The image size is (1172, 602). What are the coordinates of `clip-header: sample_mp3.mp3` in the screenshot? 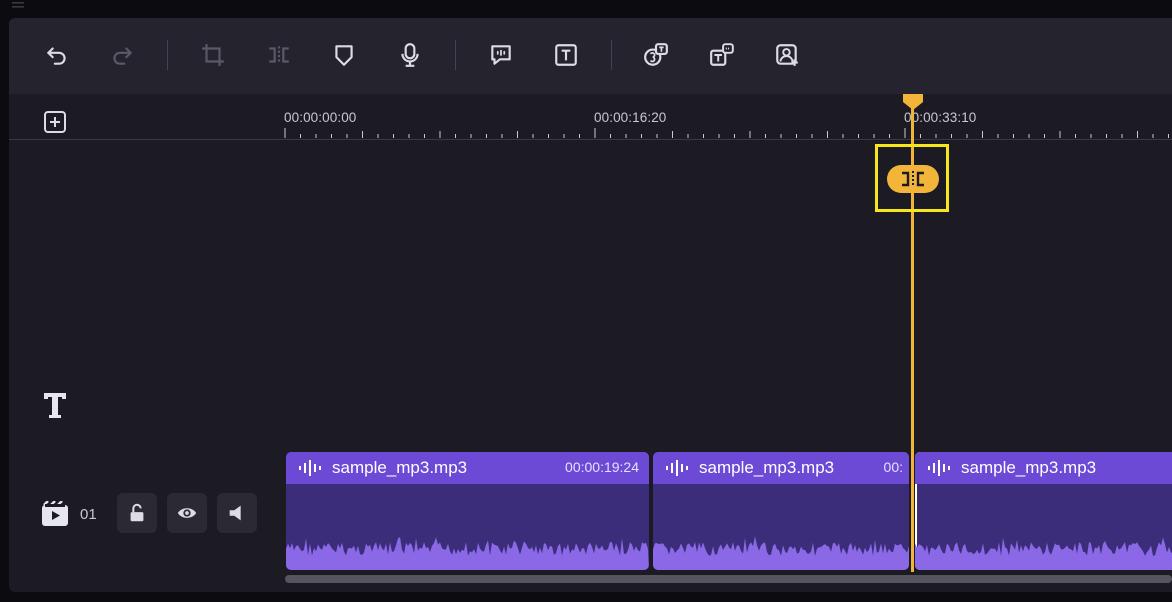 It's located at (1043, 468).